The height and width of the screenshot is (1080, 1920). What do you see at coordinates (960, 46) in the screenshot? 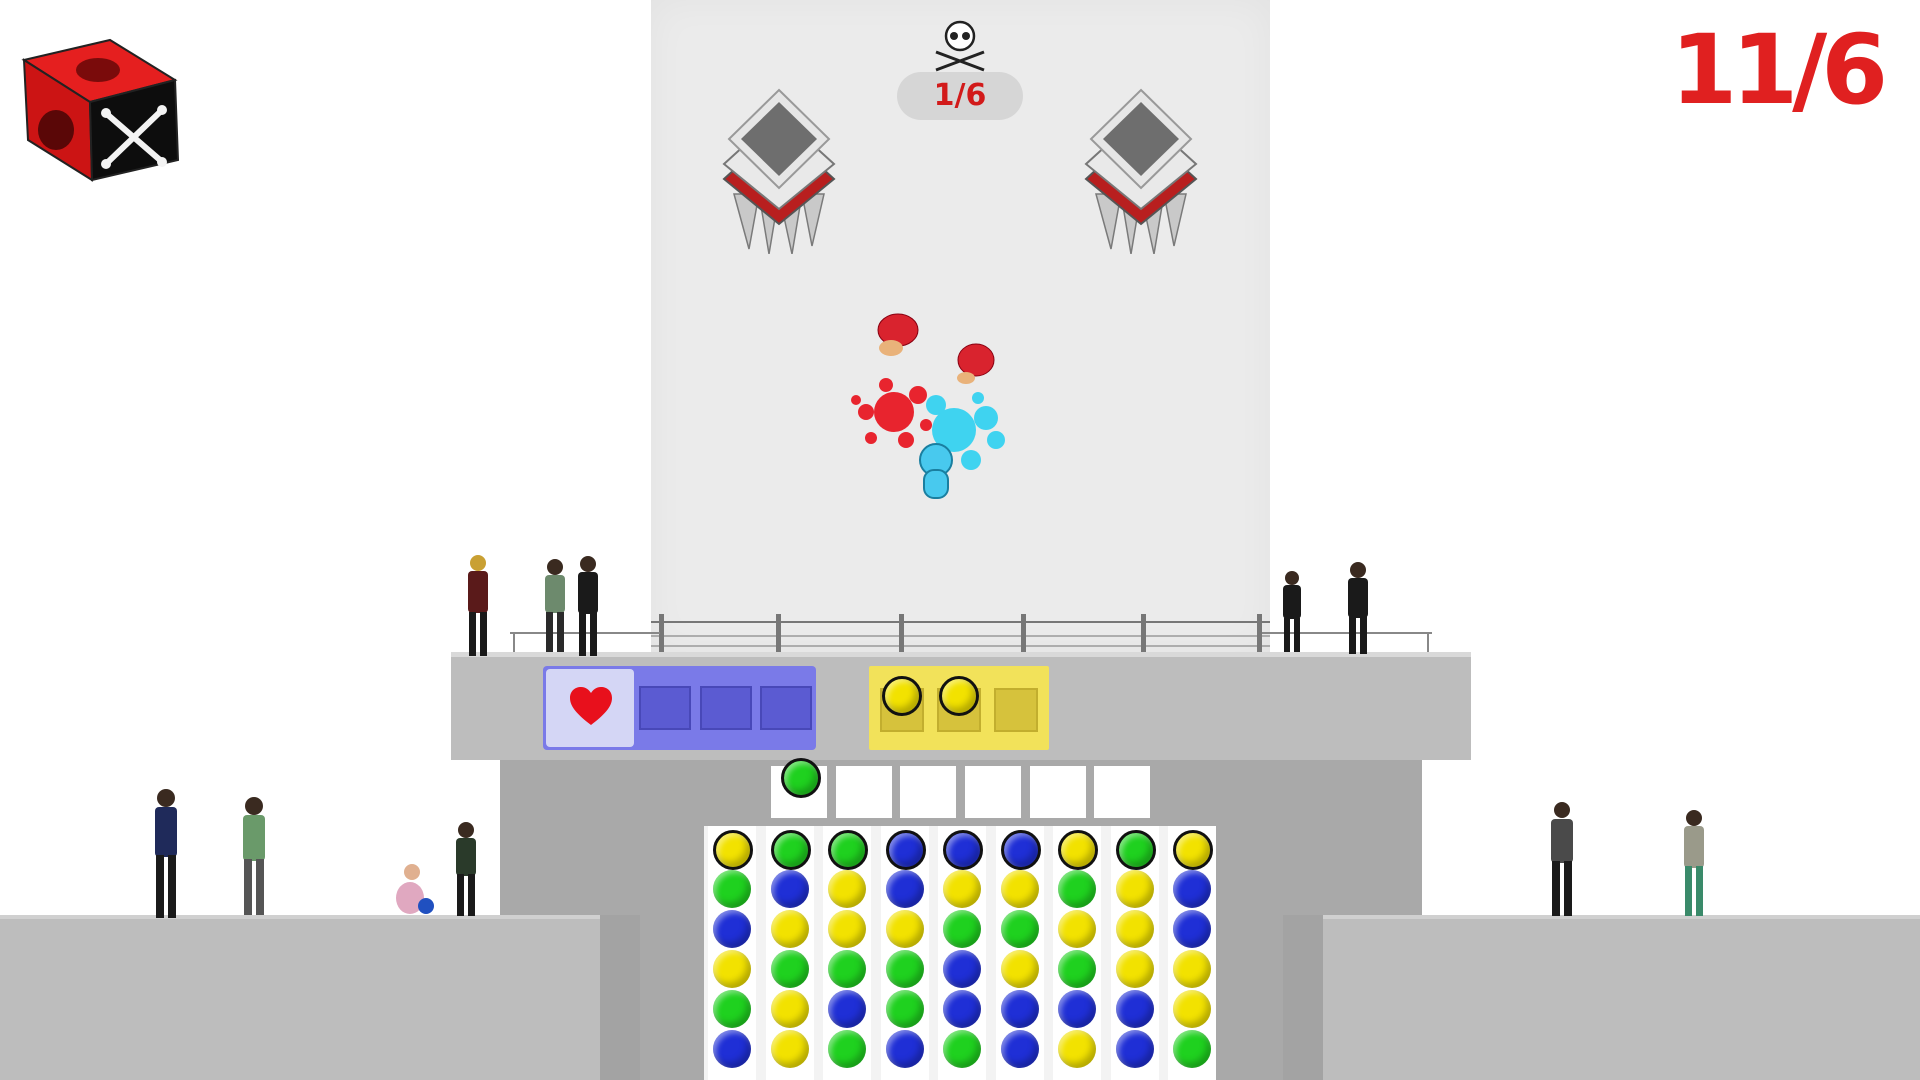
I see `skull-crossbones-icon` at bounding box center [960, 46].